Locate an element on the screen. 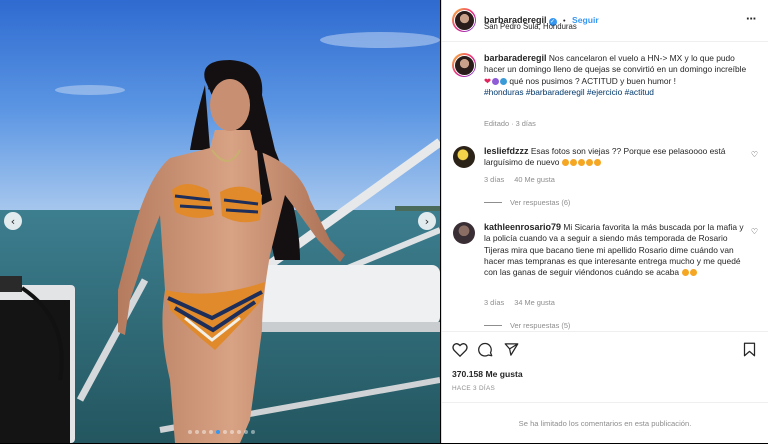  caption-text-continued: qué nos pusimos ? ACTITUD y buen humor ! is located at coordinates (593, 80).